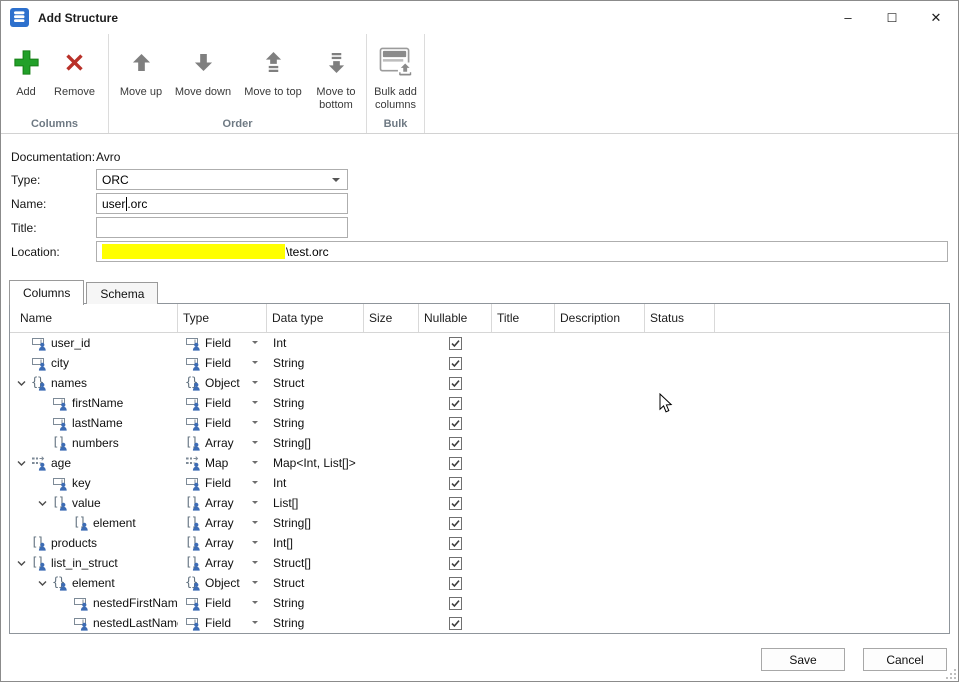 This screenshot has width=959, height=682. I want to click on table-row: {} element {} Object Struct, so click(479, 583).